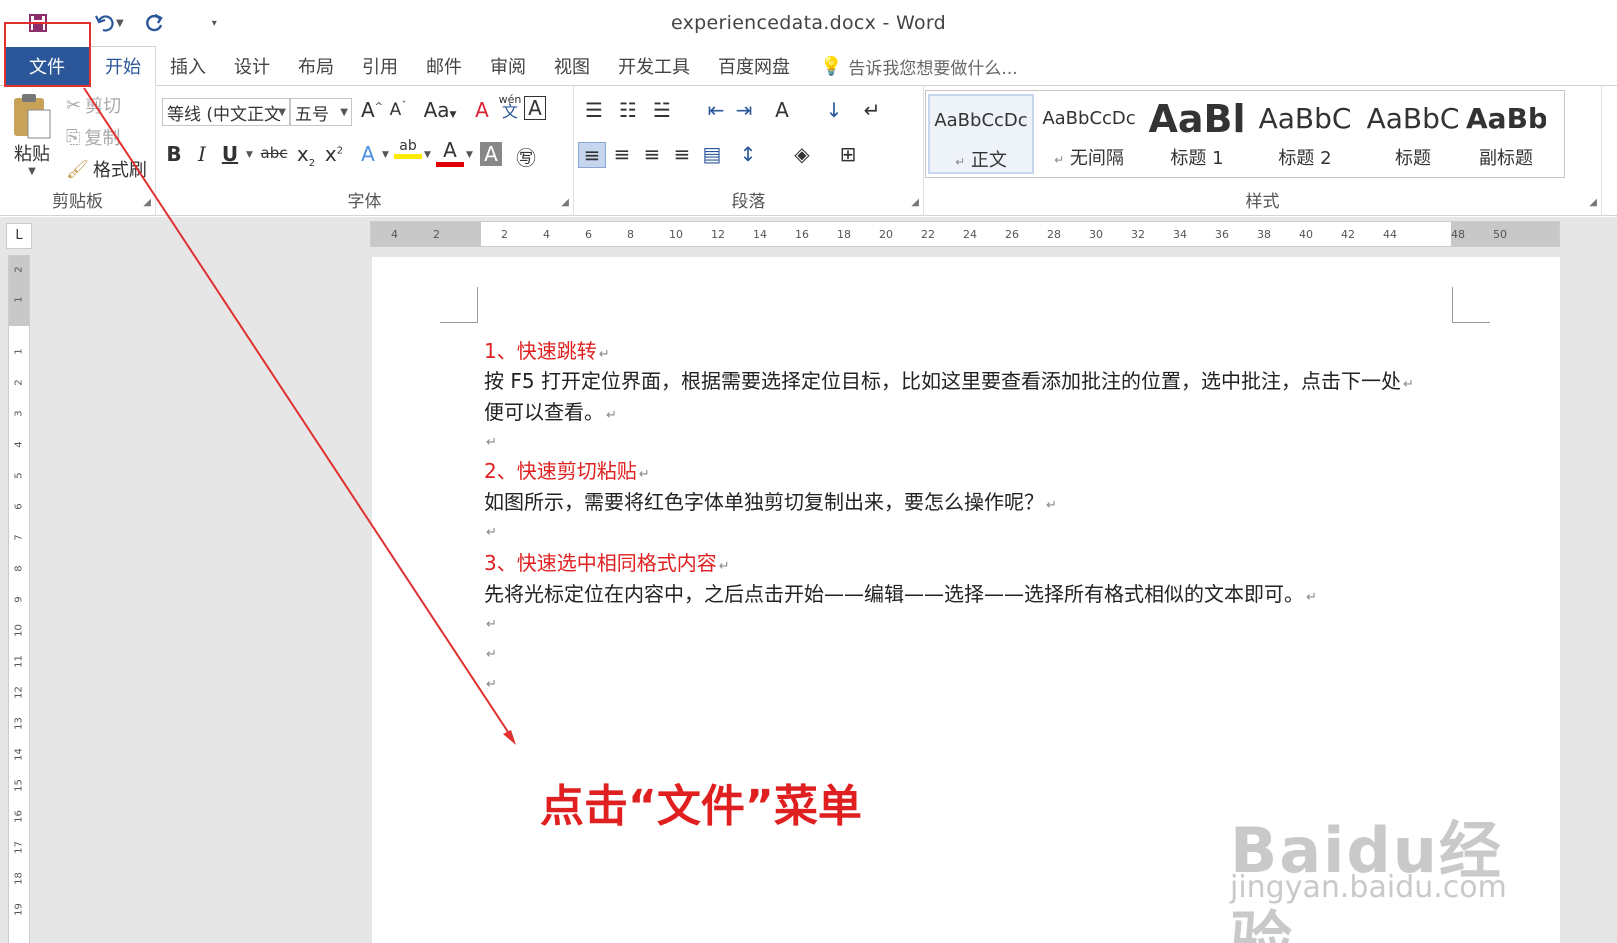  I want to click on bullets-icon: ☰, so click(594, 110).